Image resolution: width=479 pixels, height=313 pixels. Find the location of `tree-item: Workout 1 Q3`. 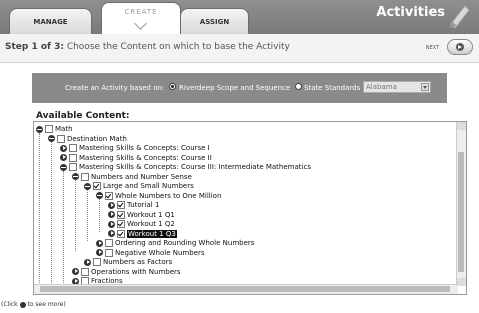

tree-item: Workout 1 Q3 is located at coordinates (142, 234).